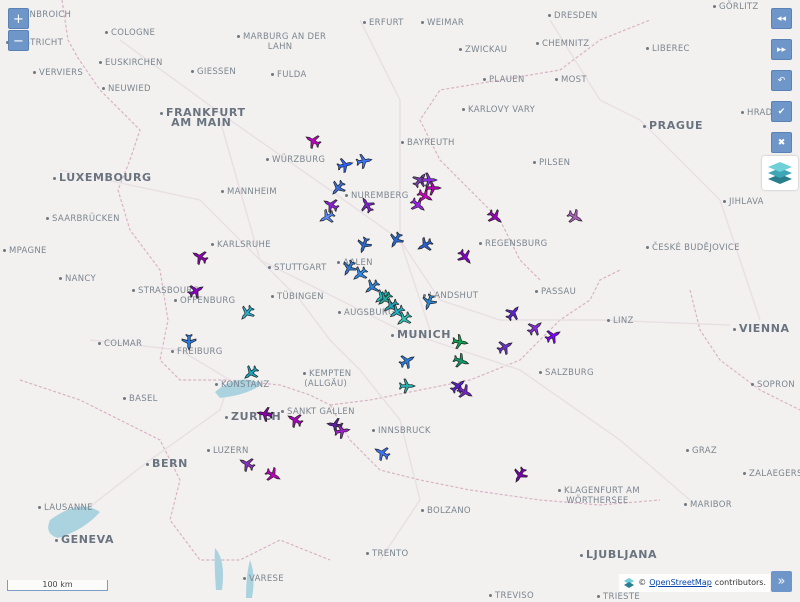 This screenshot has width=800, height=602. What do you see at coordinates (325, 379) in the screenshot?
I see `city-label: KEMPTEN (ALLGÄU)` at bounding box center [325, 379].